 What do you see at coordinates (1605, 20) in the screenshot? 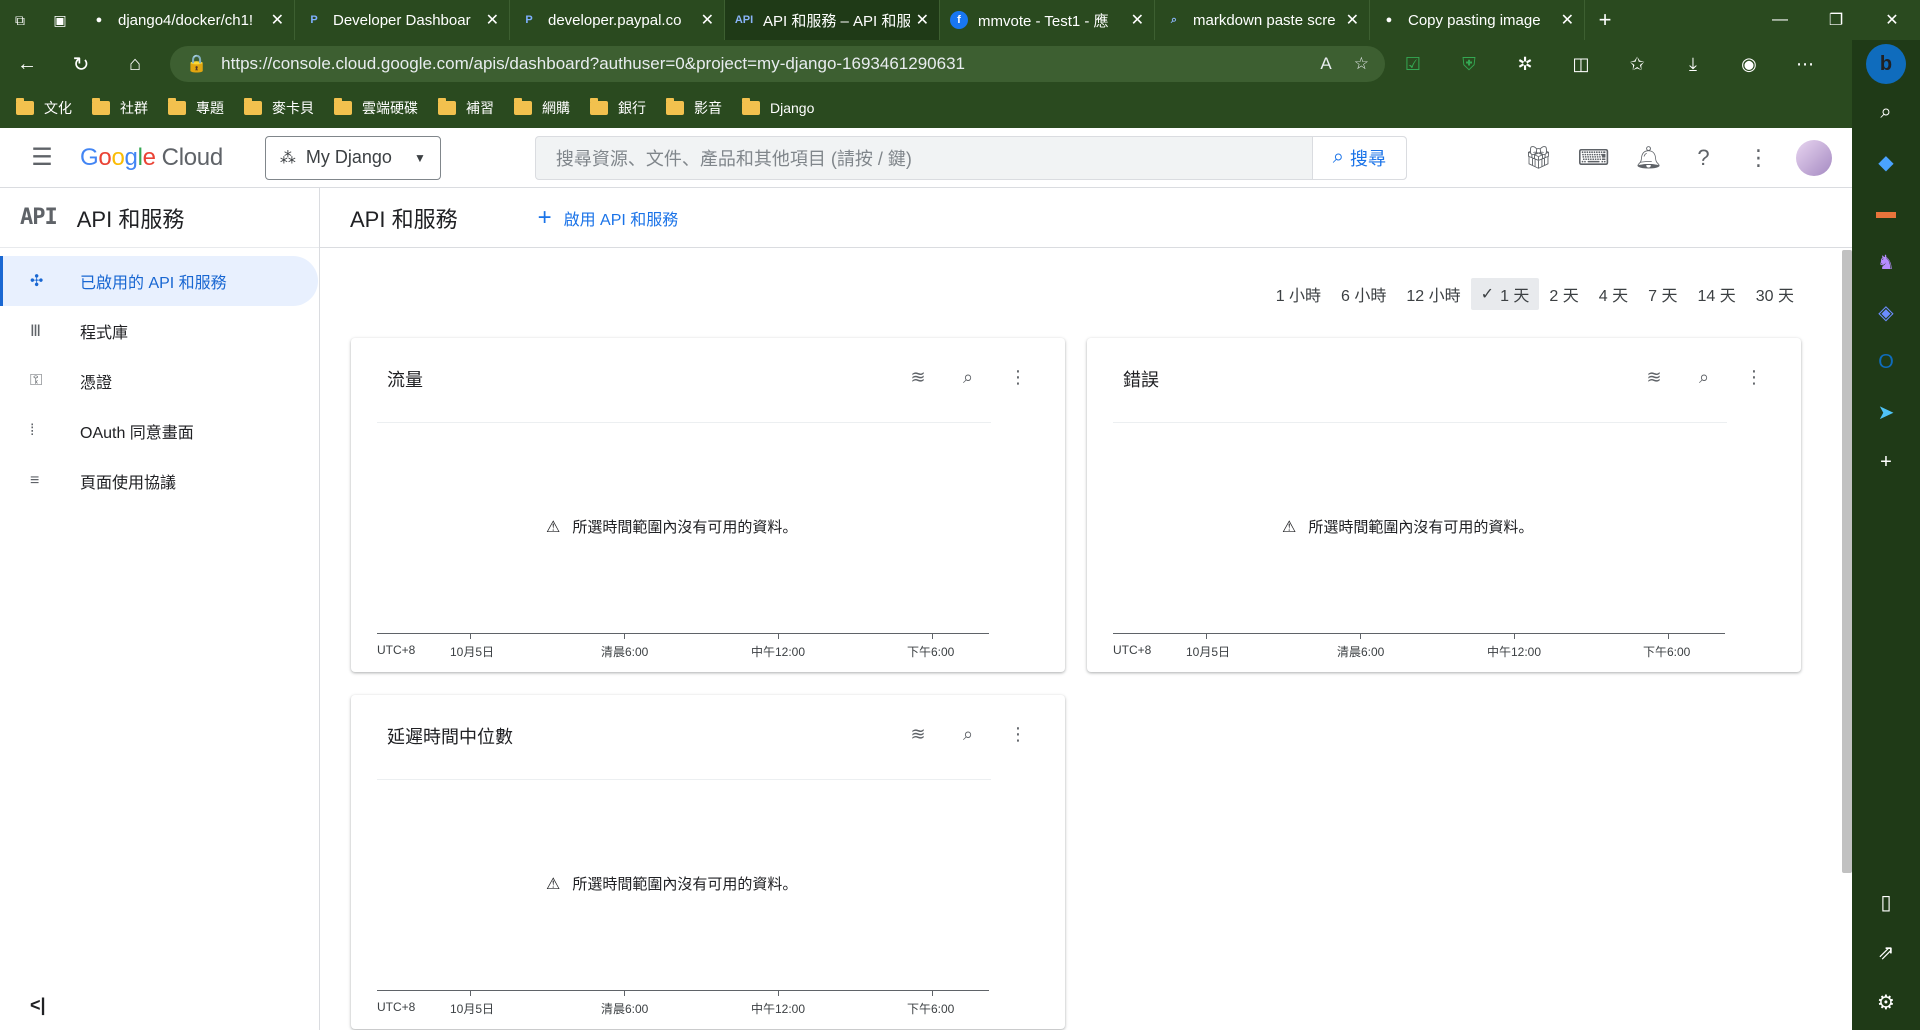
I see `new-tab-button: +` at bounding box center [1605, 20].